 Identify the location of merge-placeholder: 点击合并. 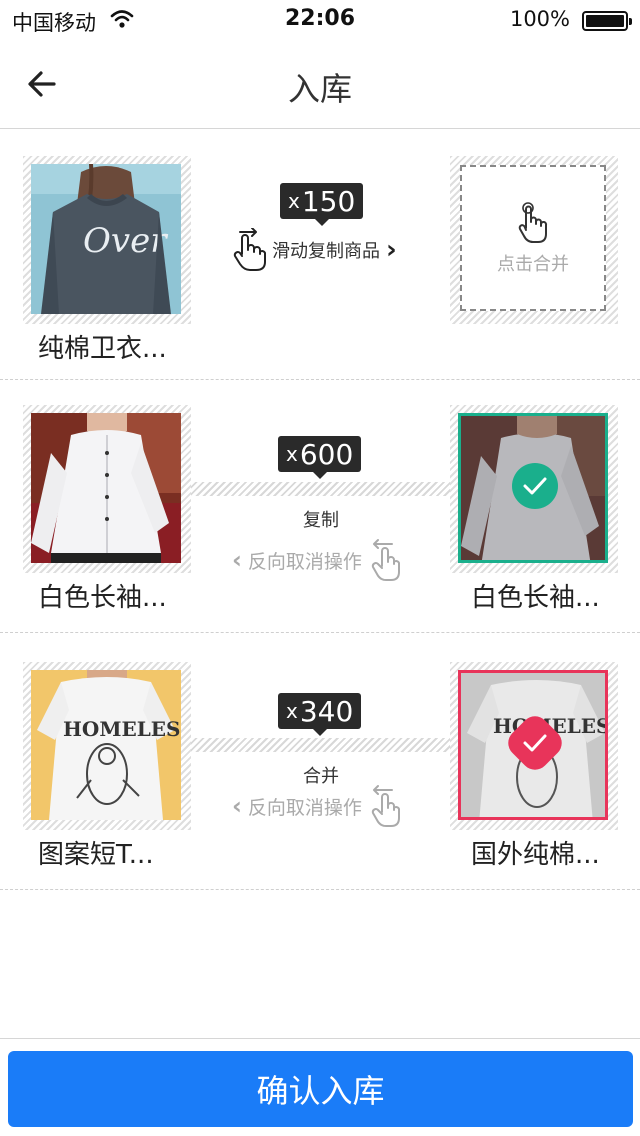
(533, 238).